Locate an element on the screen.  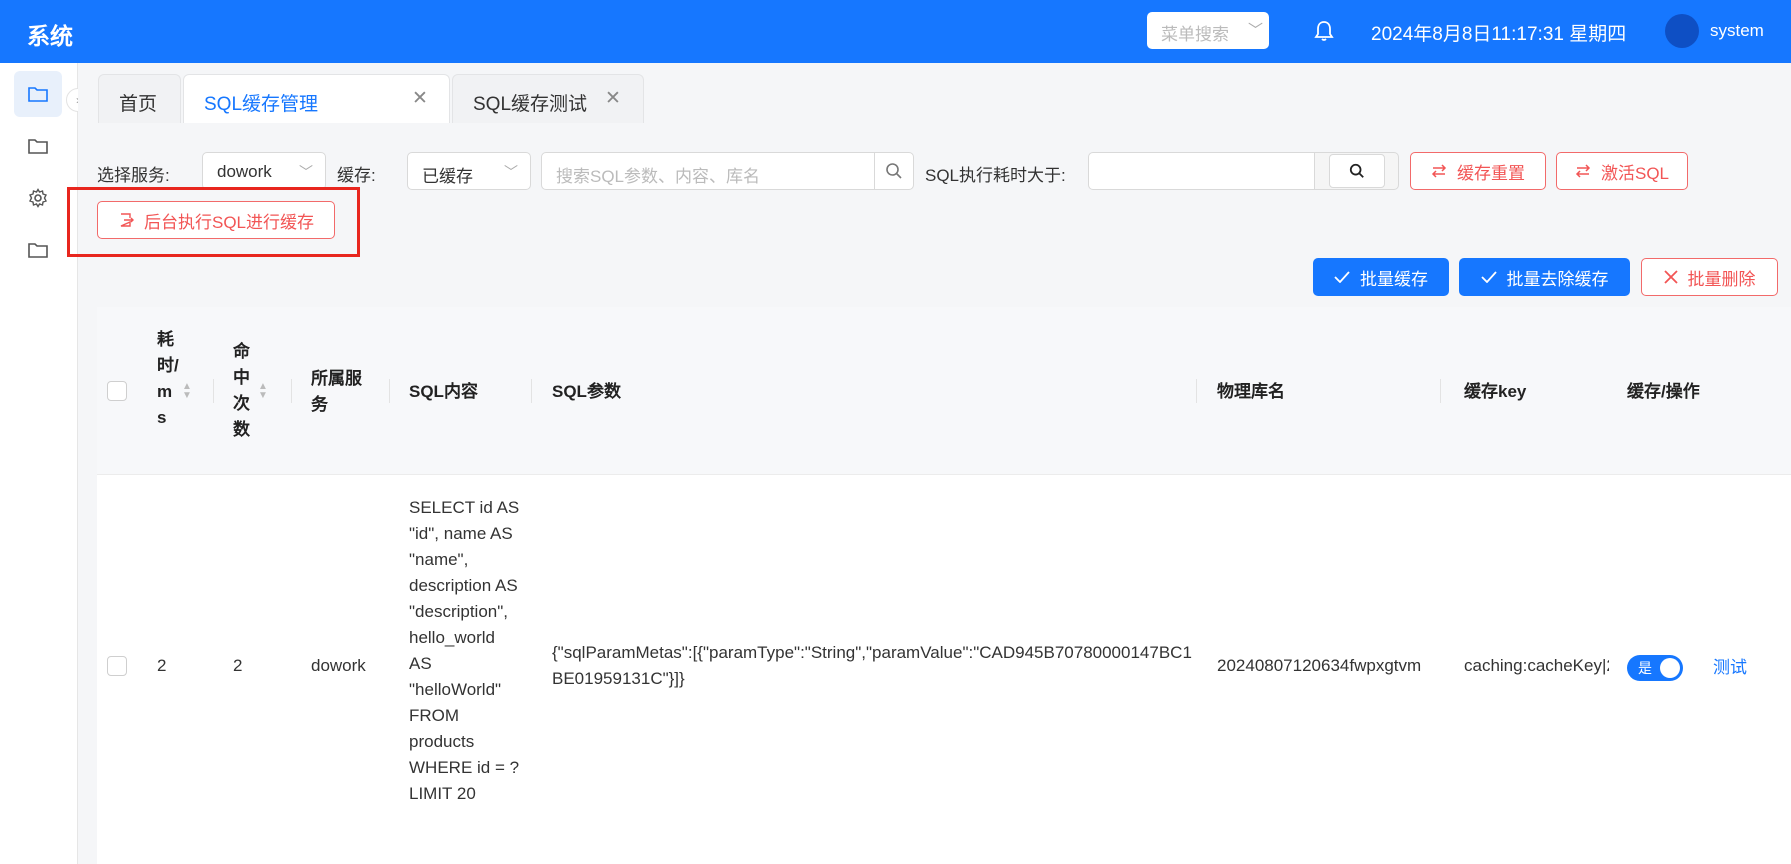
batch-cache-button: 批量缓存 is located at coordinates (1381, 277).